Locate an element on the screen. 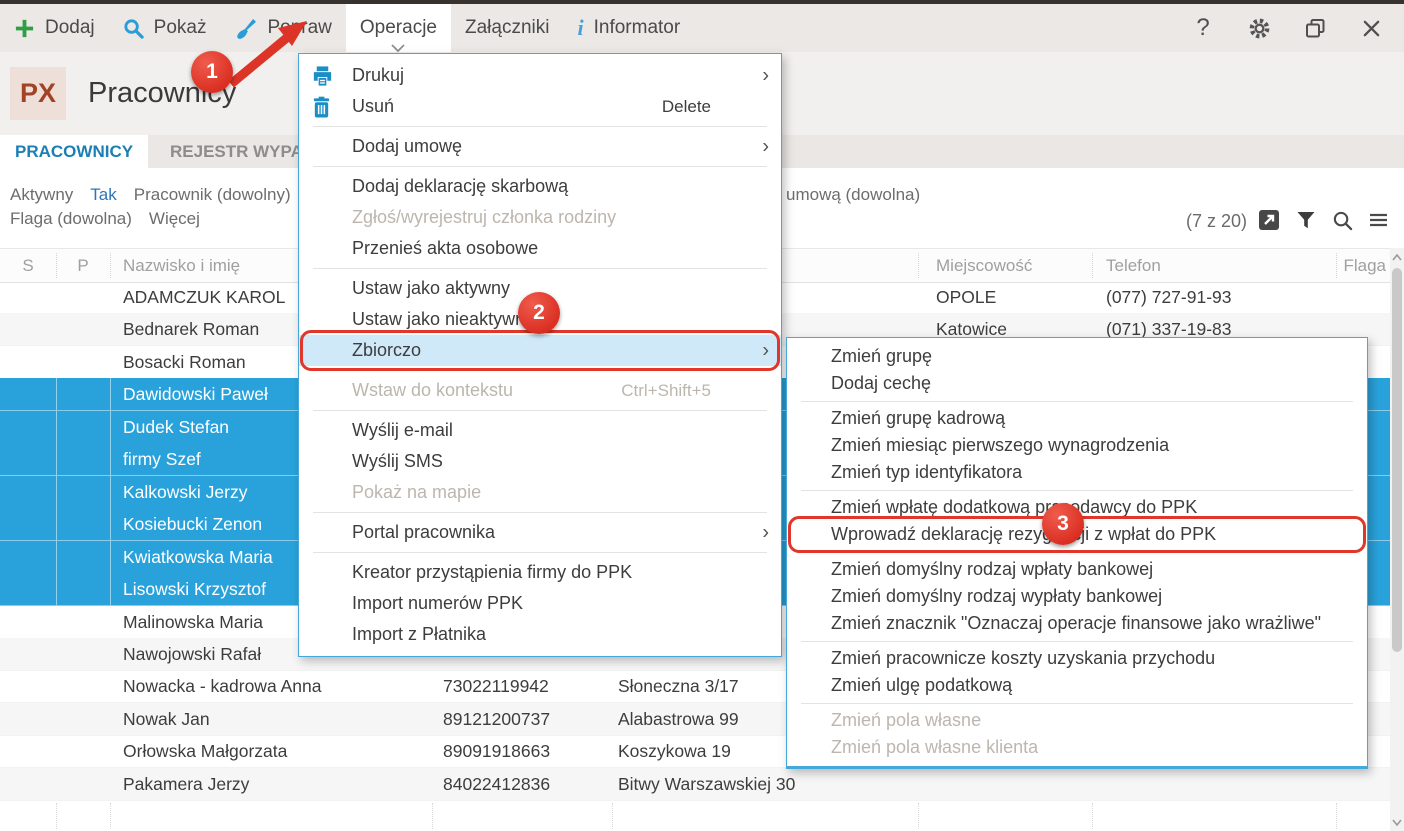 The image size is (1404, 831). menu-item-label: Kreator przystąpienia firmy do PPK is located at coordinates (492, 572).